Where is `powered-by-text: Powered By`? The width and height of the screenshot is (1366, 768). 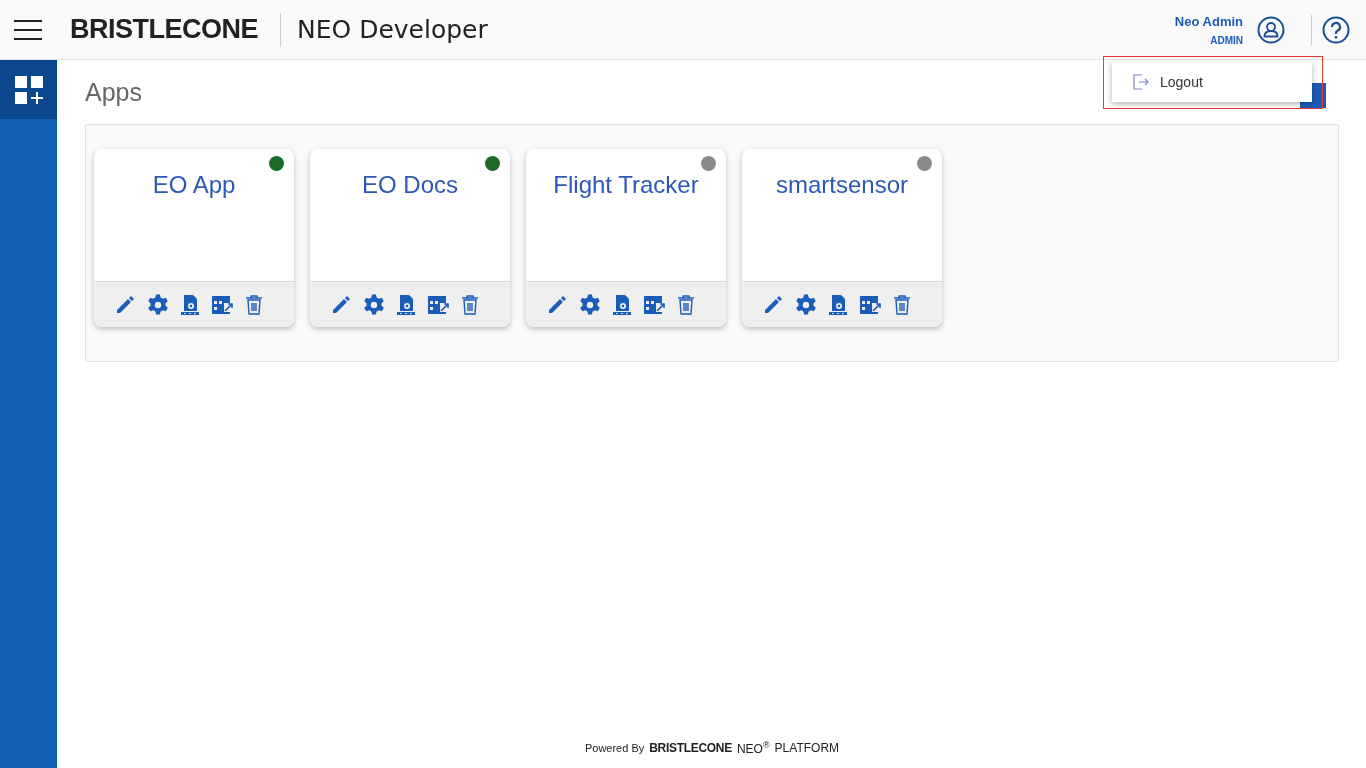 powered-by-text: Powered By is located at coordinates (614, 748).